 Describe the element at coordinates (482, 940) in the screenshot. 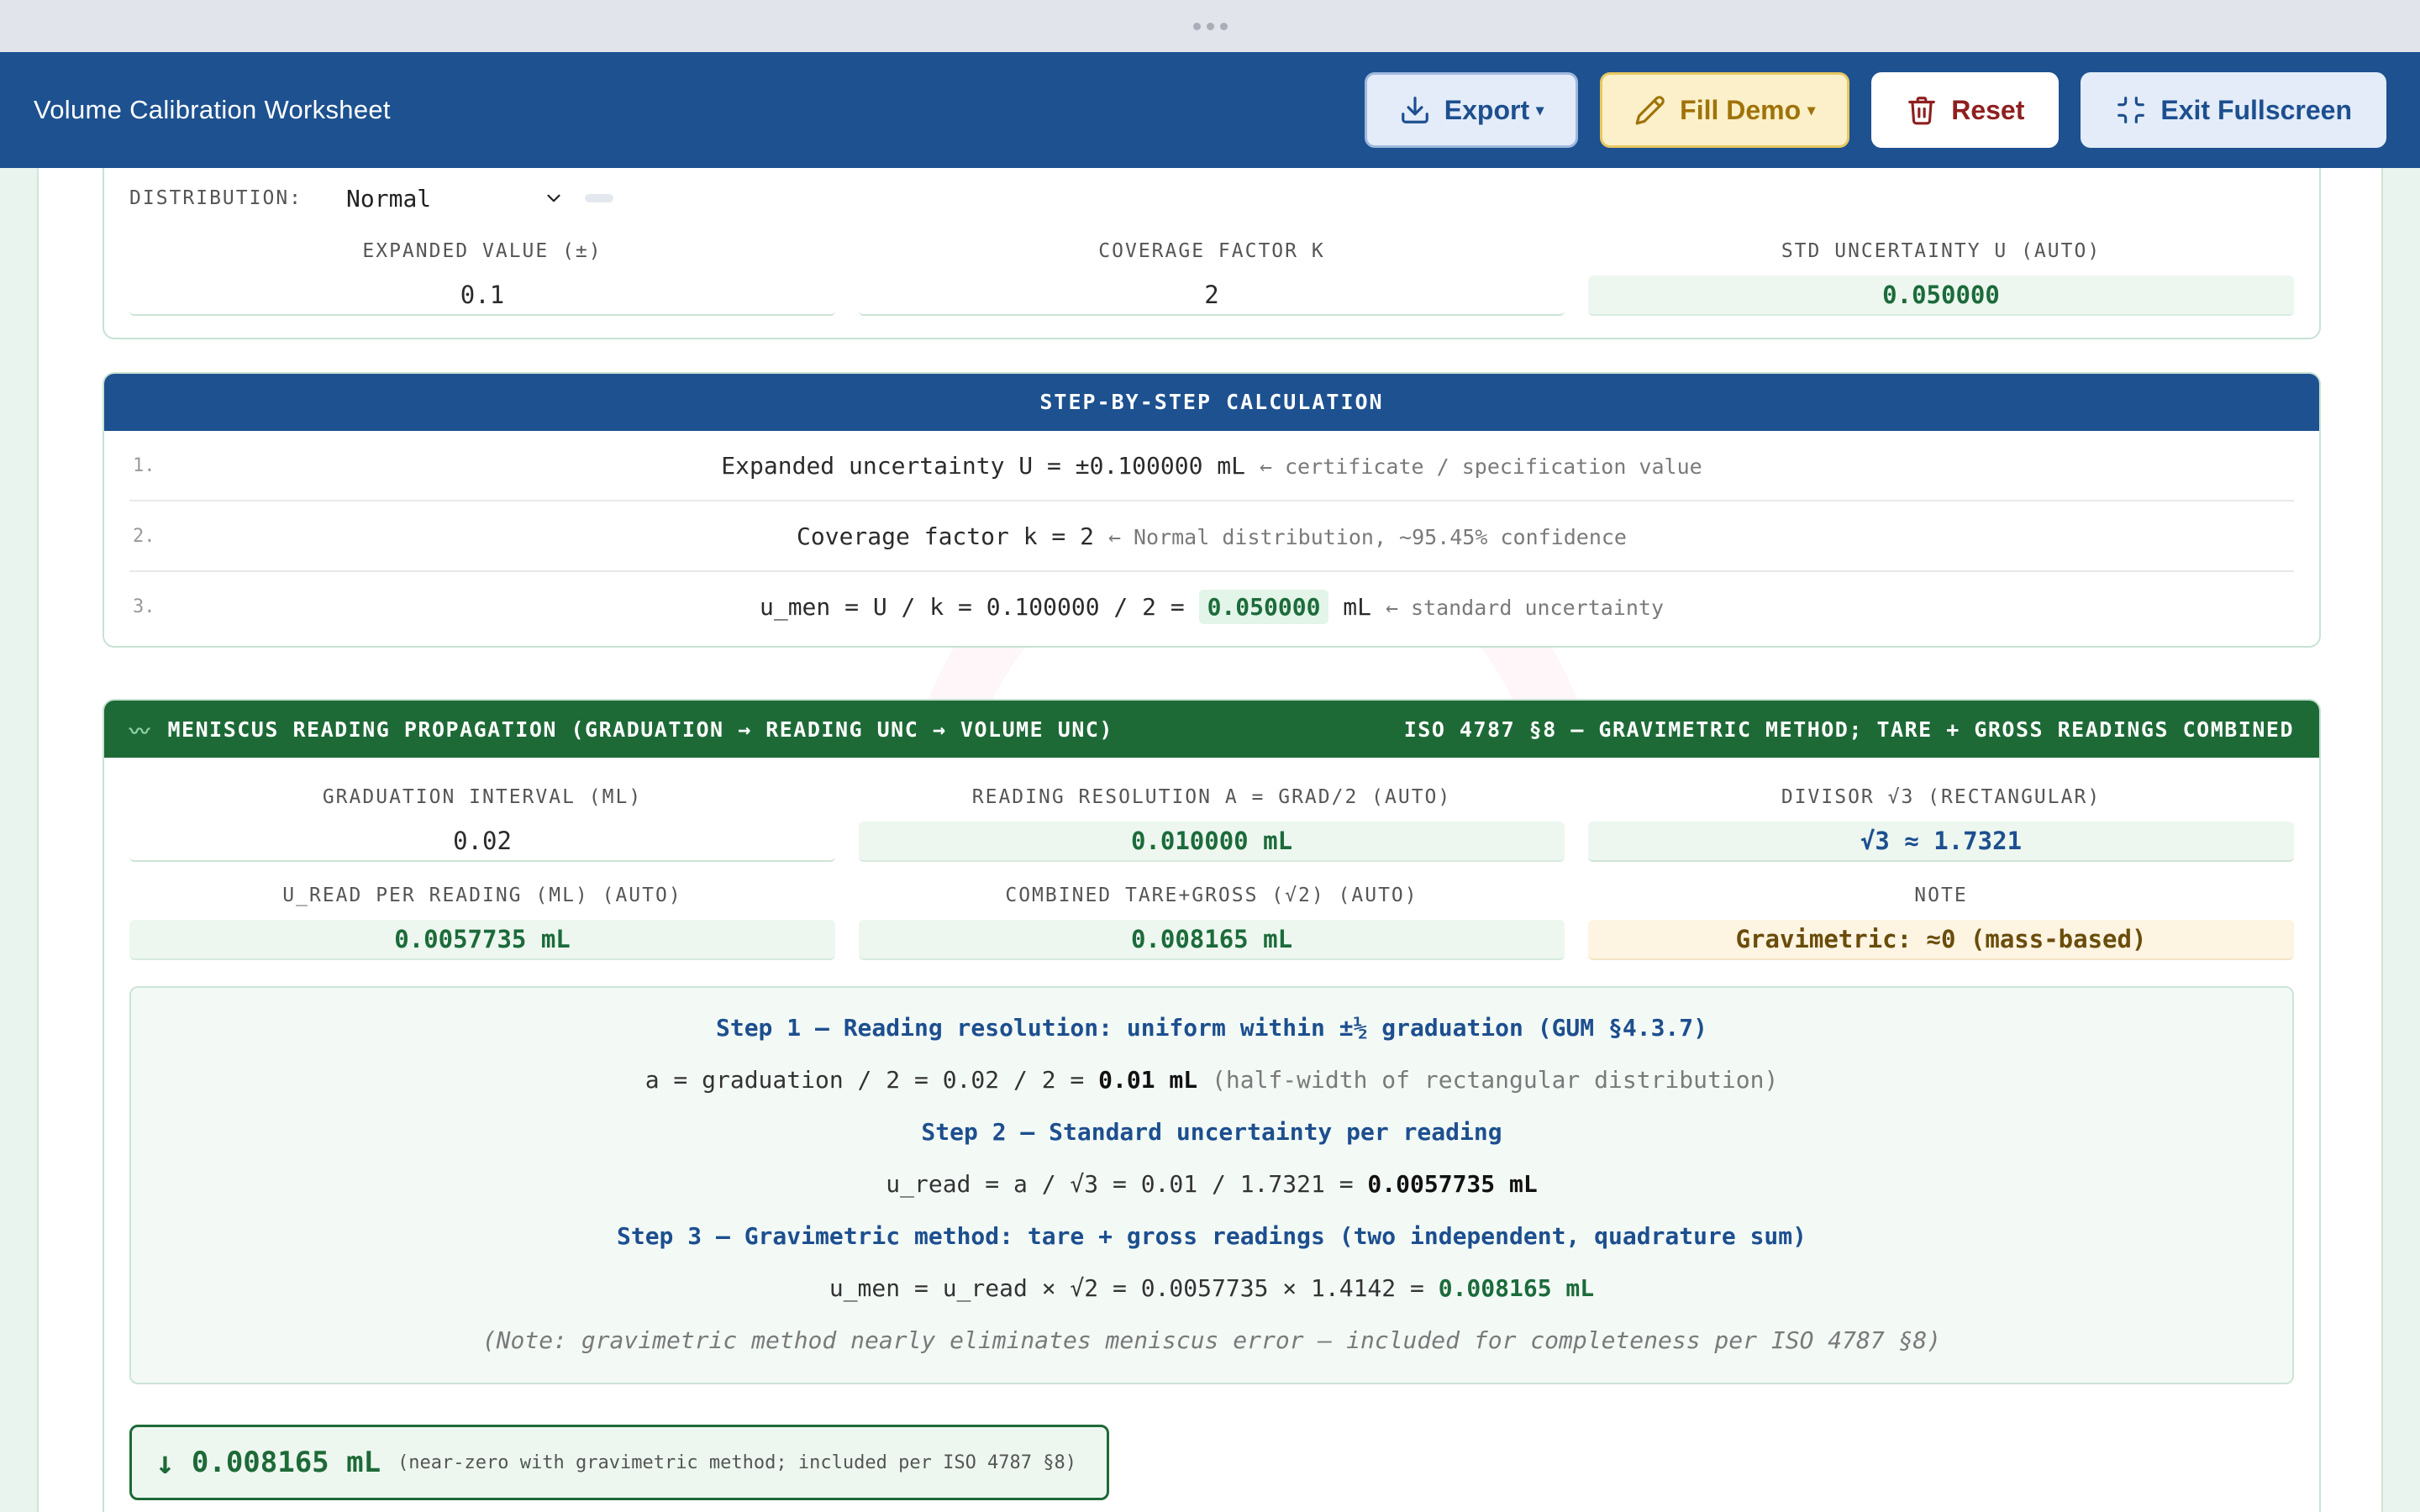

I see `uread-value: 0.0057735 mL` at that location.